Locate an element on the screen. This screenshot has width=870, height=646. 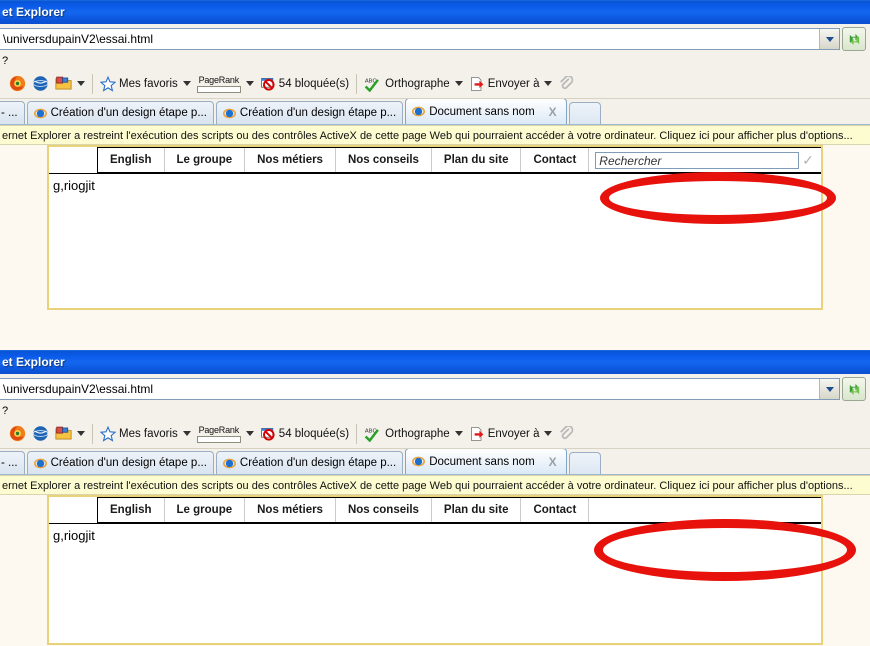
site-search-input: Rechercher is located at coordinates (697, 160).